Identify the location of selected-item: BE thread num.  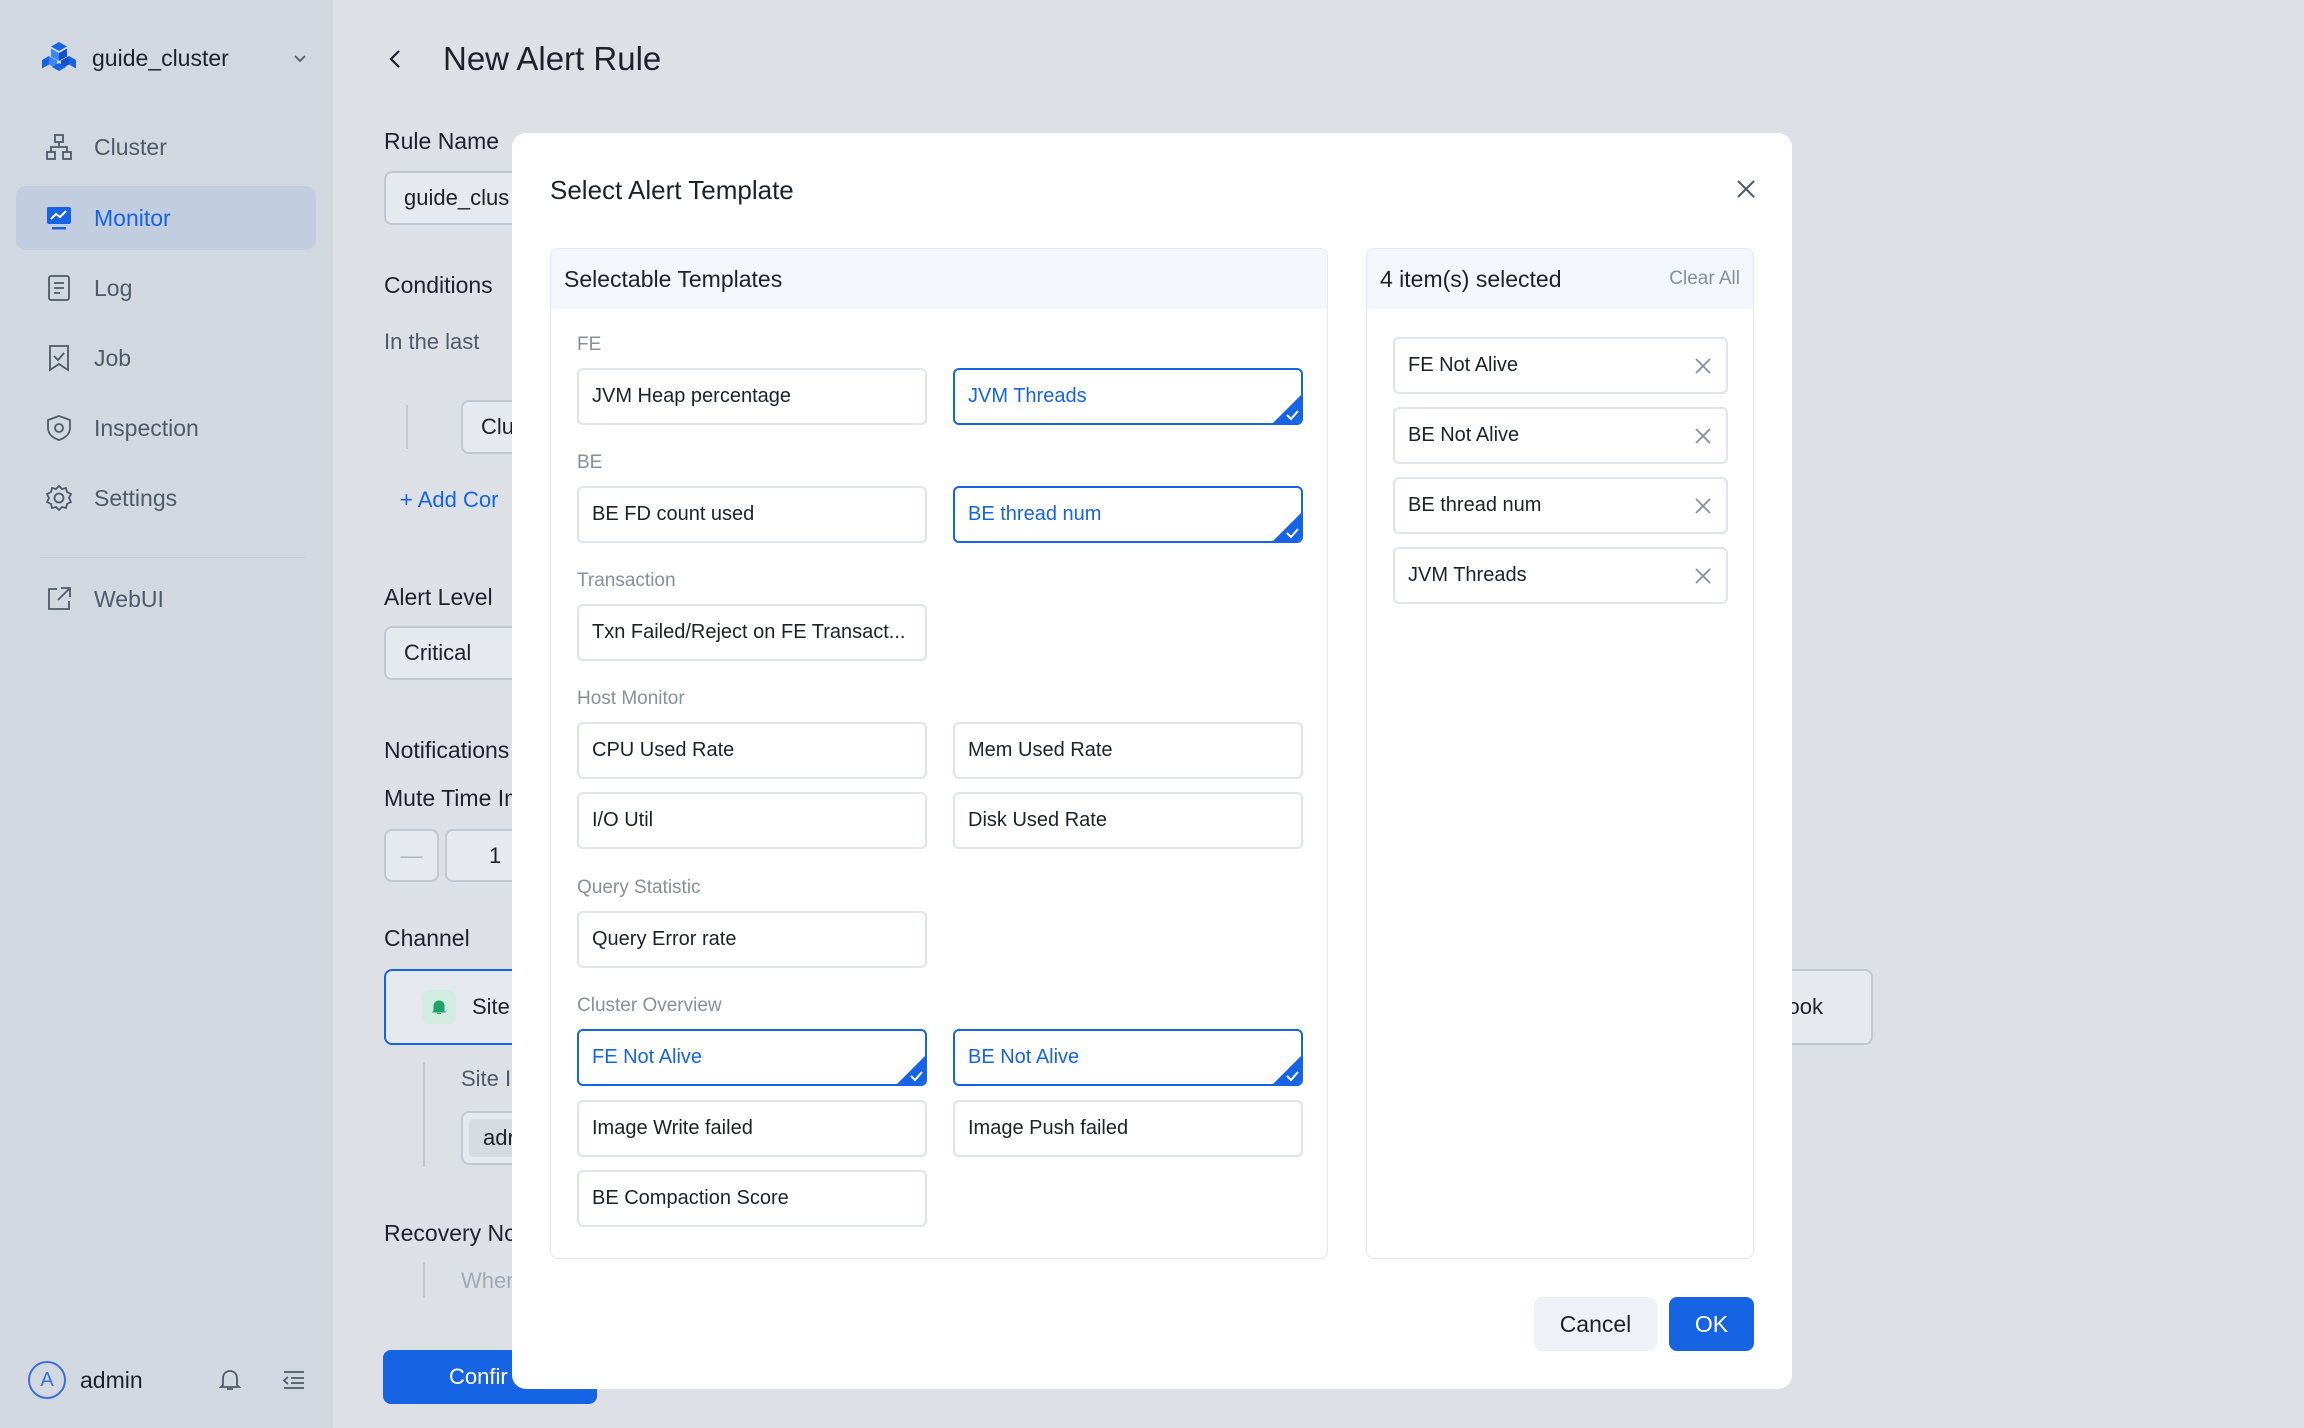
(1560, 505).